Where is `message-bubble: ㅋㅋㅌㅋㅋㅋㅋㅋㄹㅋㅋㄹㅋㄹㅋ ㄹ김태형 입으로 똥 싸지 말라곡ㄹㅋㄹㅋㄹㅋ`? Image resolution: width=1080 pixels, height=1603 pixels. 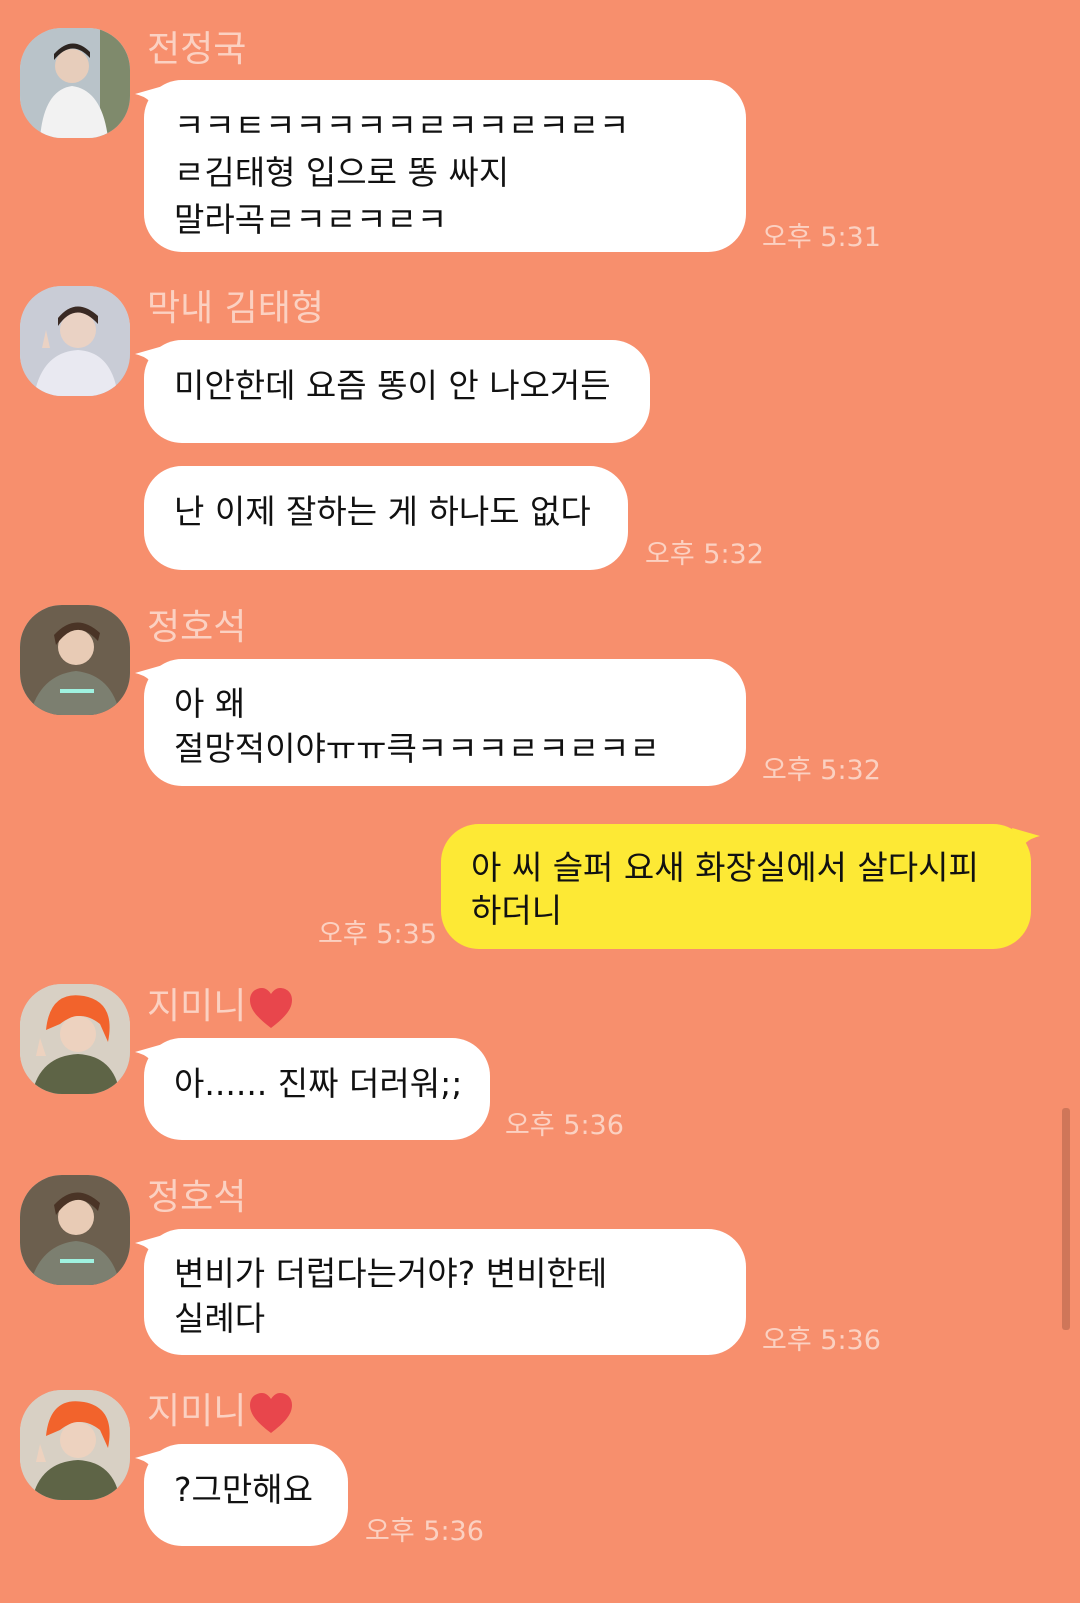 message-bubble: ㅋㅋㅌㅋㅋㅋㅋㅋㄹㅋㅋㄹㅋㄹㅋ ㄹ김태형 입으로 똥 싸지 말라곡ㄹㅋㄹㅋㄹㅋ is located at coordinates (440, 166).